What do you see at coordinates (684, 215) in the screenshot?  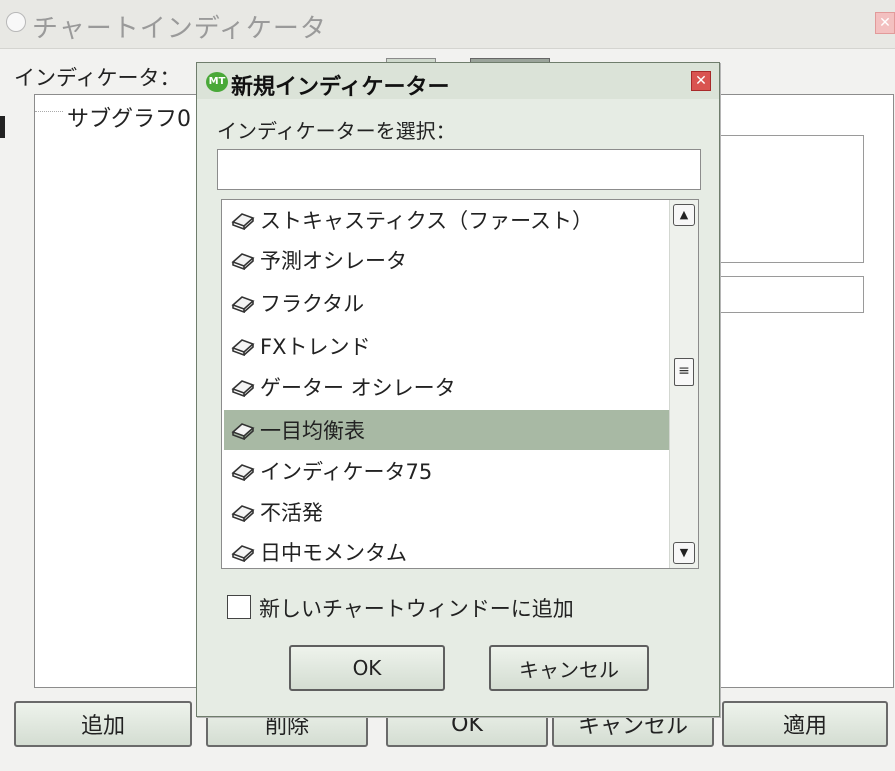 I see `scroll-up-icon: ▲` at bounding box center [684, 215].